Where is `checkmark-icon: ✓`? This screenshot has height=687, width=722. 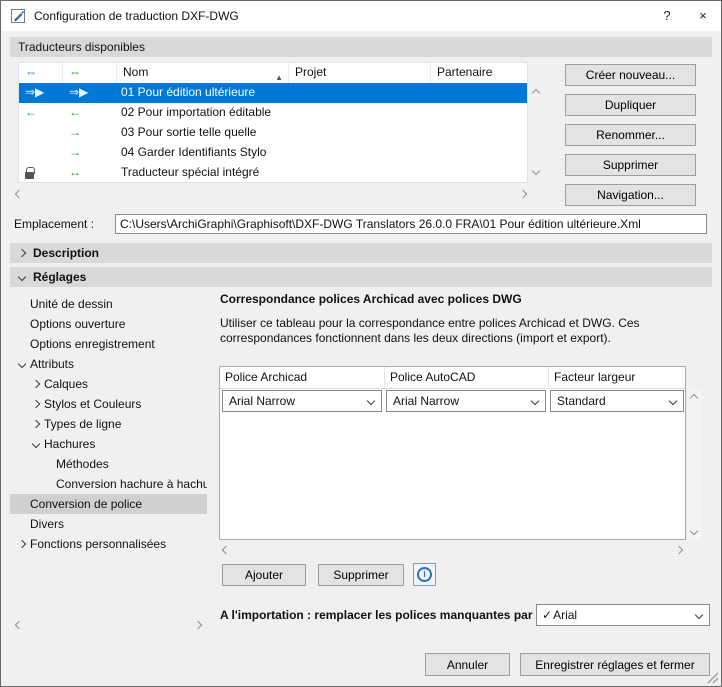
checkmark-icon: ✓ is located at coordinates (547, 615).